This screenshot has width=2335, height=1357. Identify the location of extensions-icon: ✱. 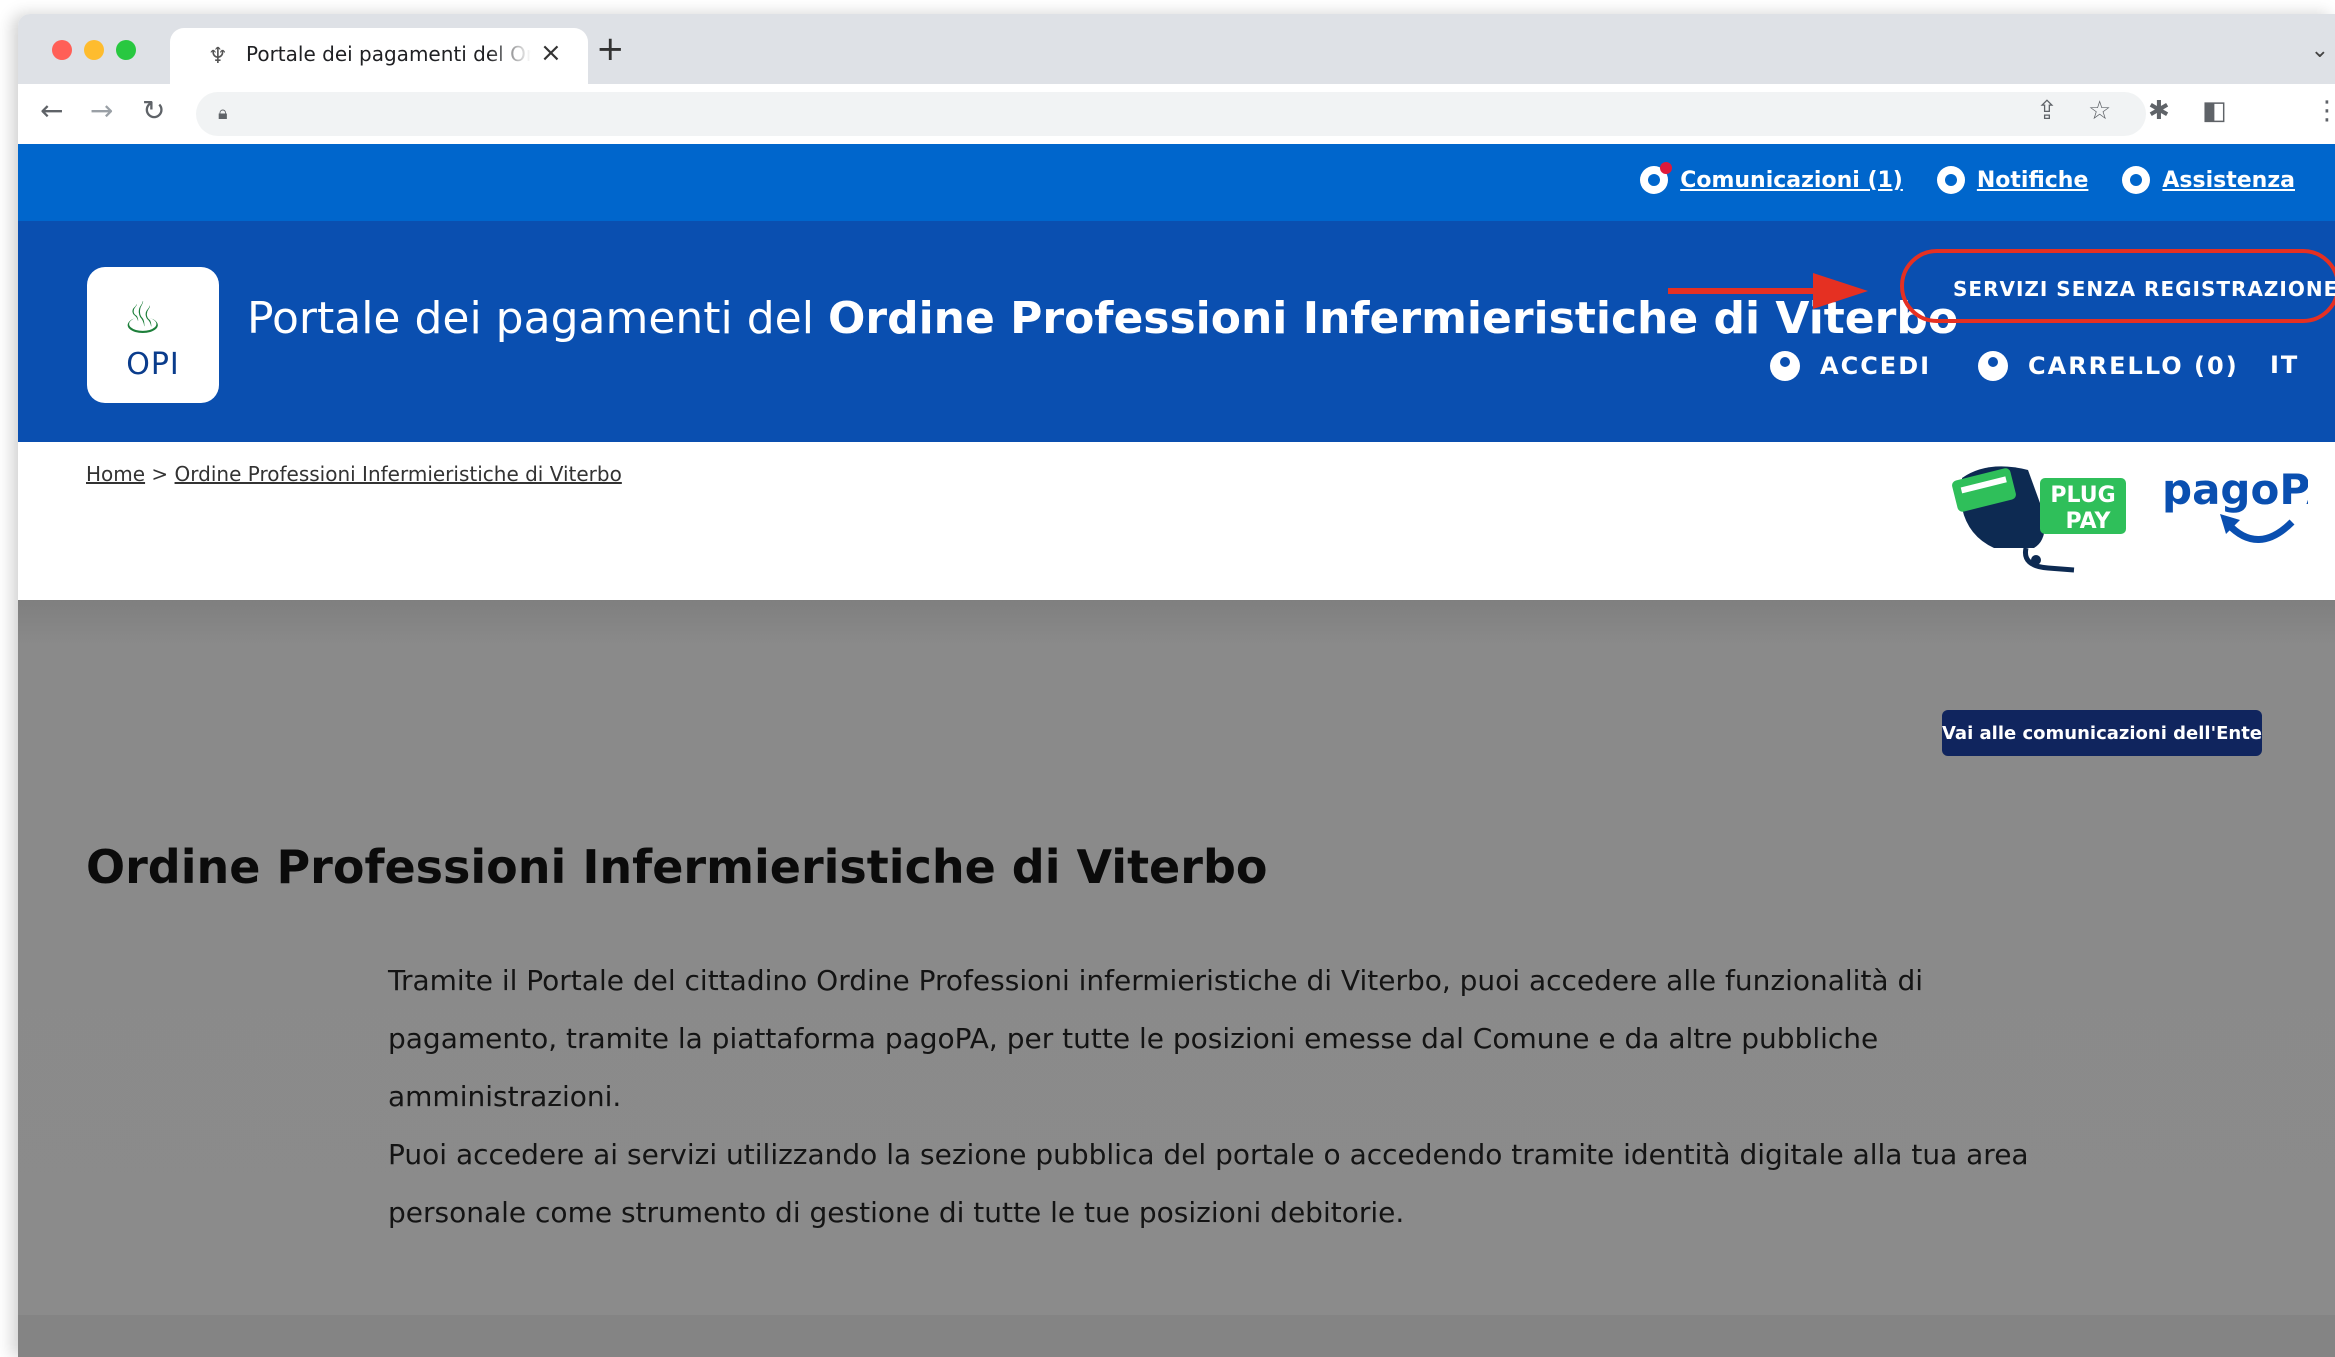
(2159, 111).